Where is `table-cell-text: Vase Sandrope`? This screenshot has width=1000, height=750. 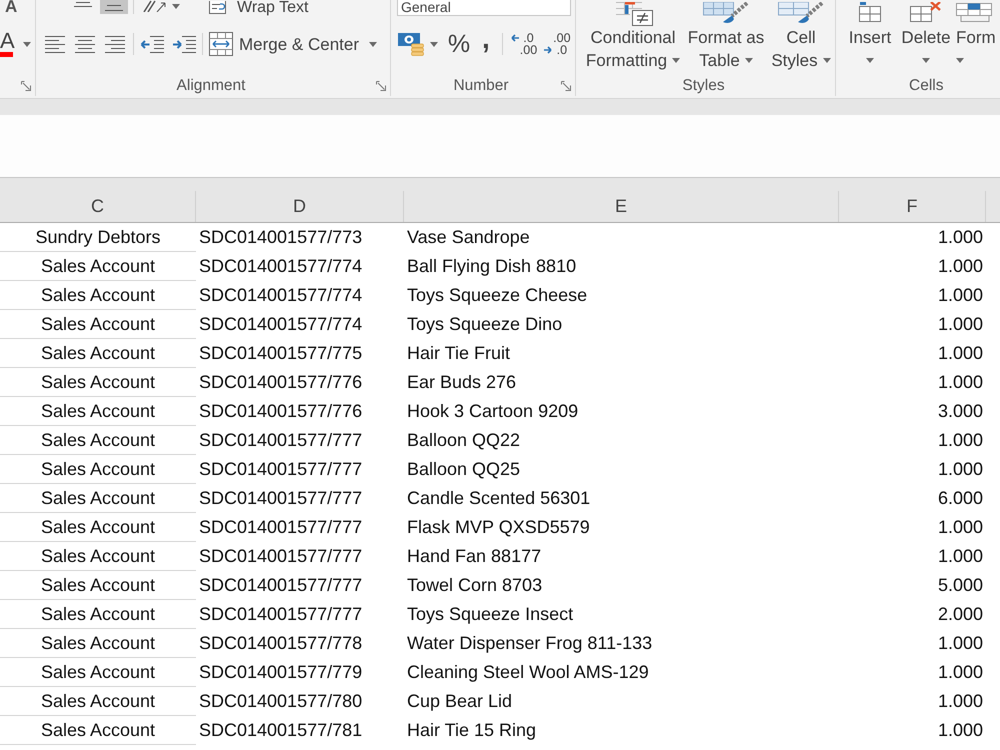
table-cell-text: Vase Sandrope is located at coordinates (468, 237).